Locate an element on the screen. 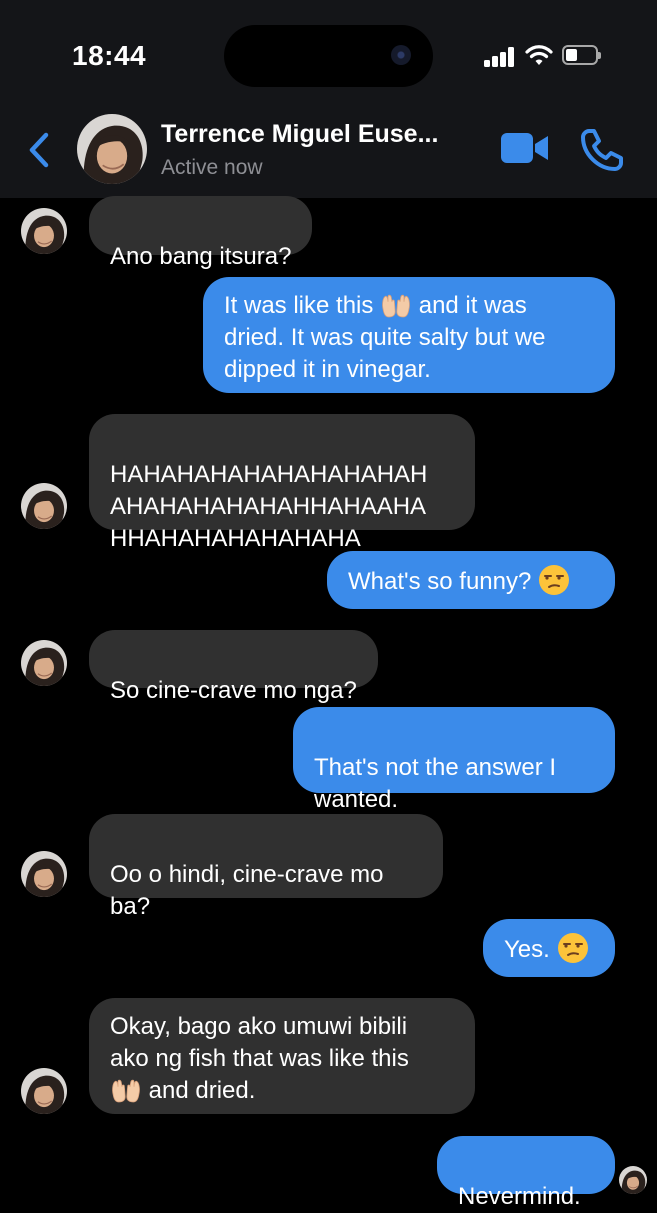 The width and height of the screenshot is (657, 1213). message-bubble-incoming: Ano bang itsura? is located at coordinates (201, 233).